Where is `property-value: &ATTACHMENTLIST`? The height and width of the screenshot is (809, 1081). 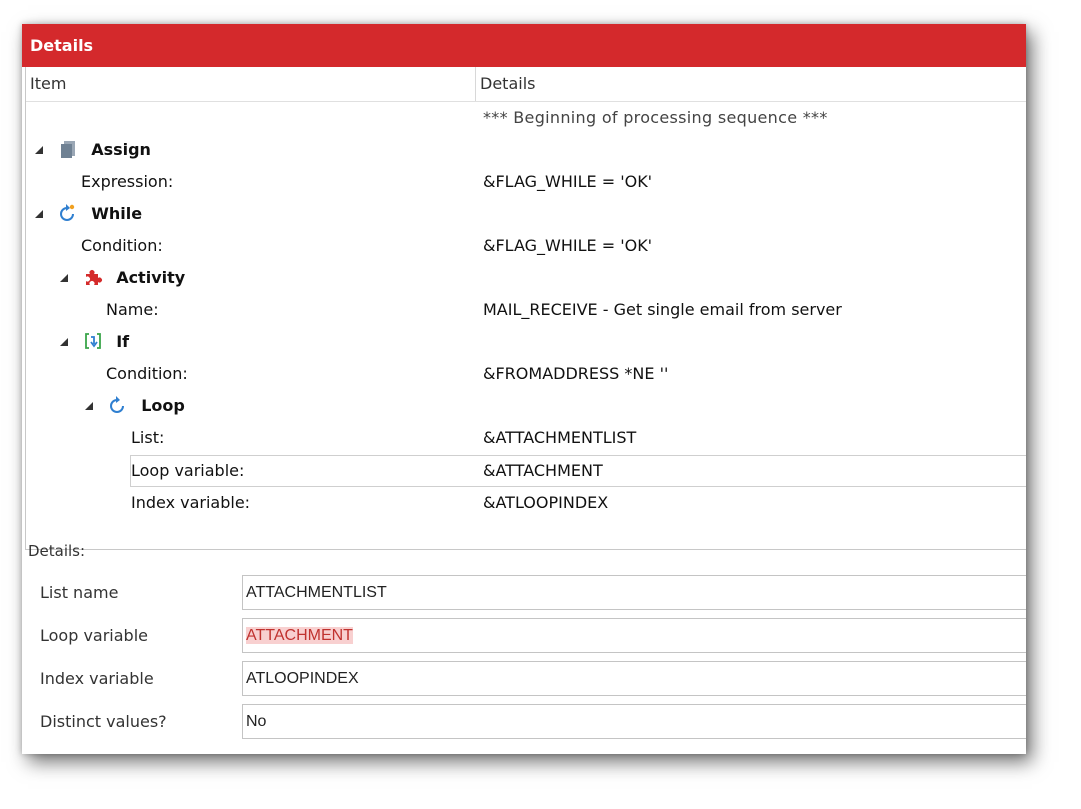 property-value: &ATTACHMENTLIST is located at coordinates (560, 437).